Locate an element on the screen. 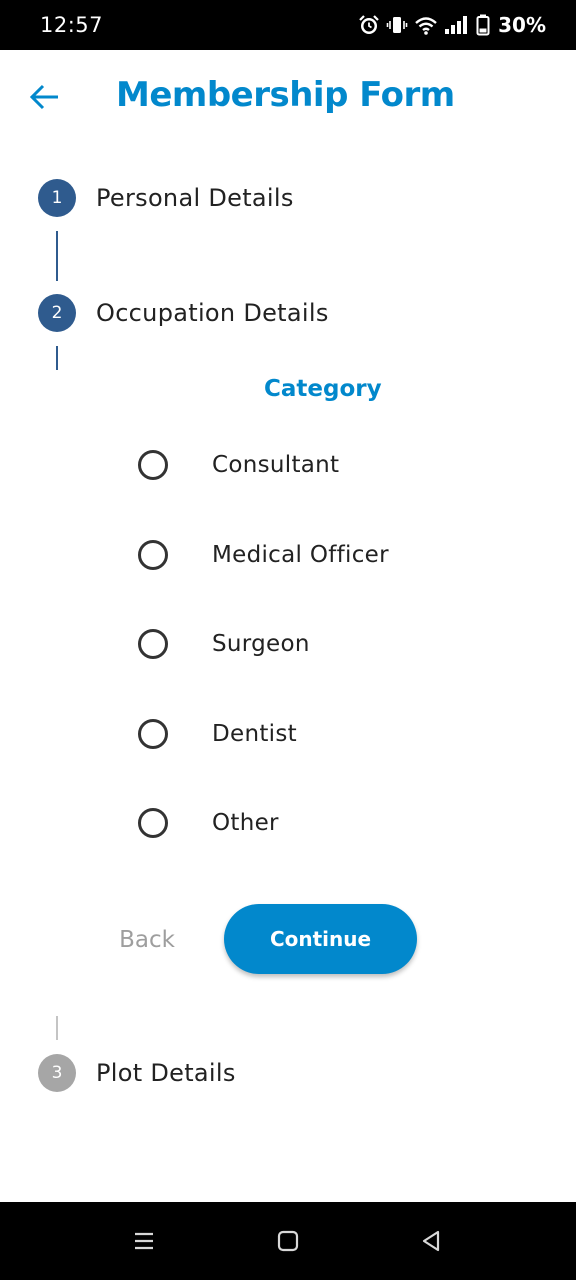 The height and width of the screenshot is (1280, 576). category-heading: Category is located at coordinates (323, 389).